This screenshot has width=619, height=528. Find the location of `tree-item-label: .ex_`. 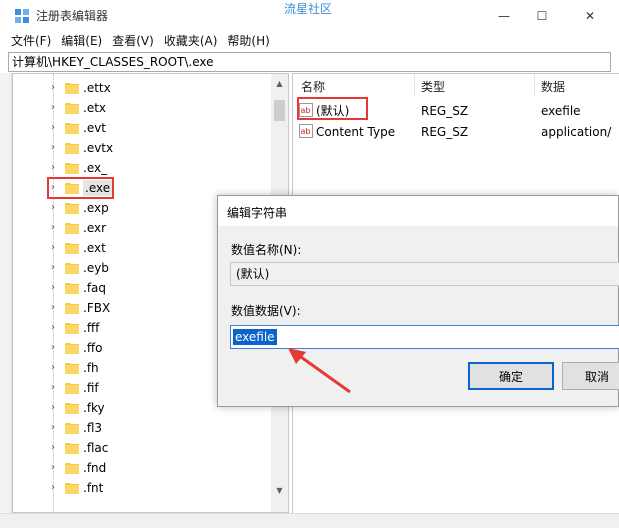

tree-item-label: .ex_ is located at coordinates (95, 168).